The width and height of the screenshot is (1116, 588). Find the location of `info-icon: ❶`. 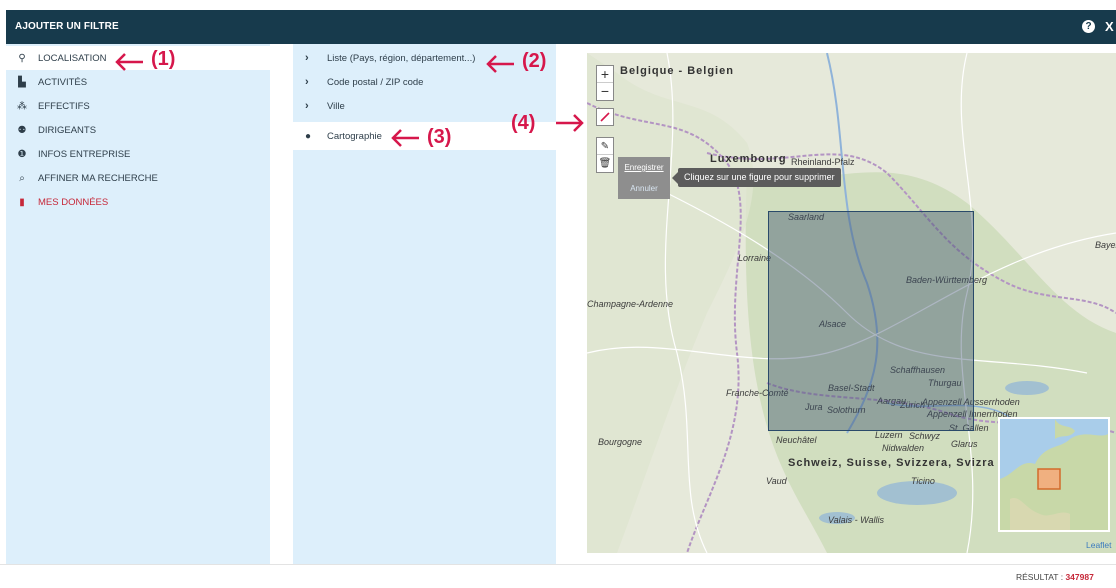

info-icon: ❶ is located at coordinates (22, 154).